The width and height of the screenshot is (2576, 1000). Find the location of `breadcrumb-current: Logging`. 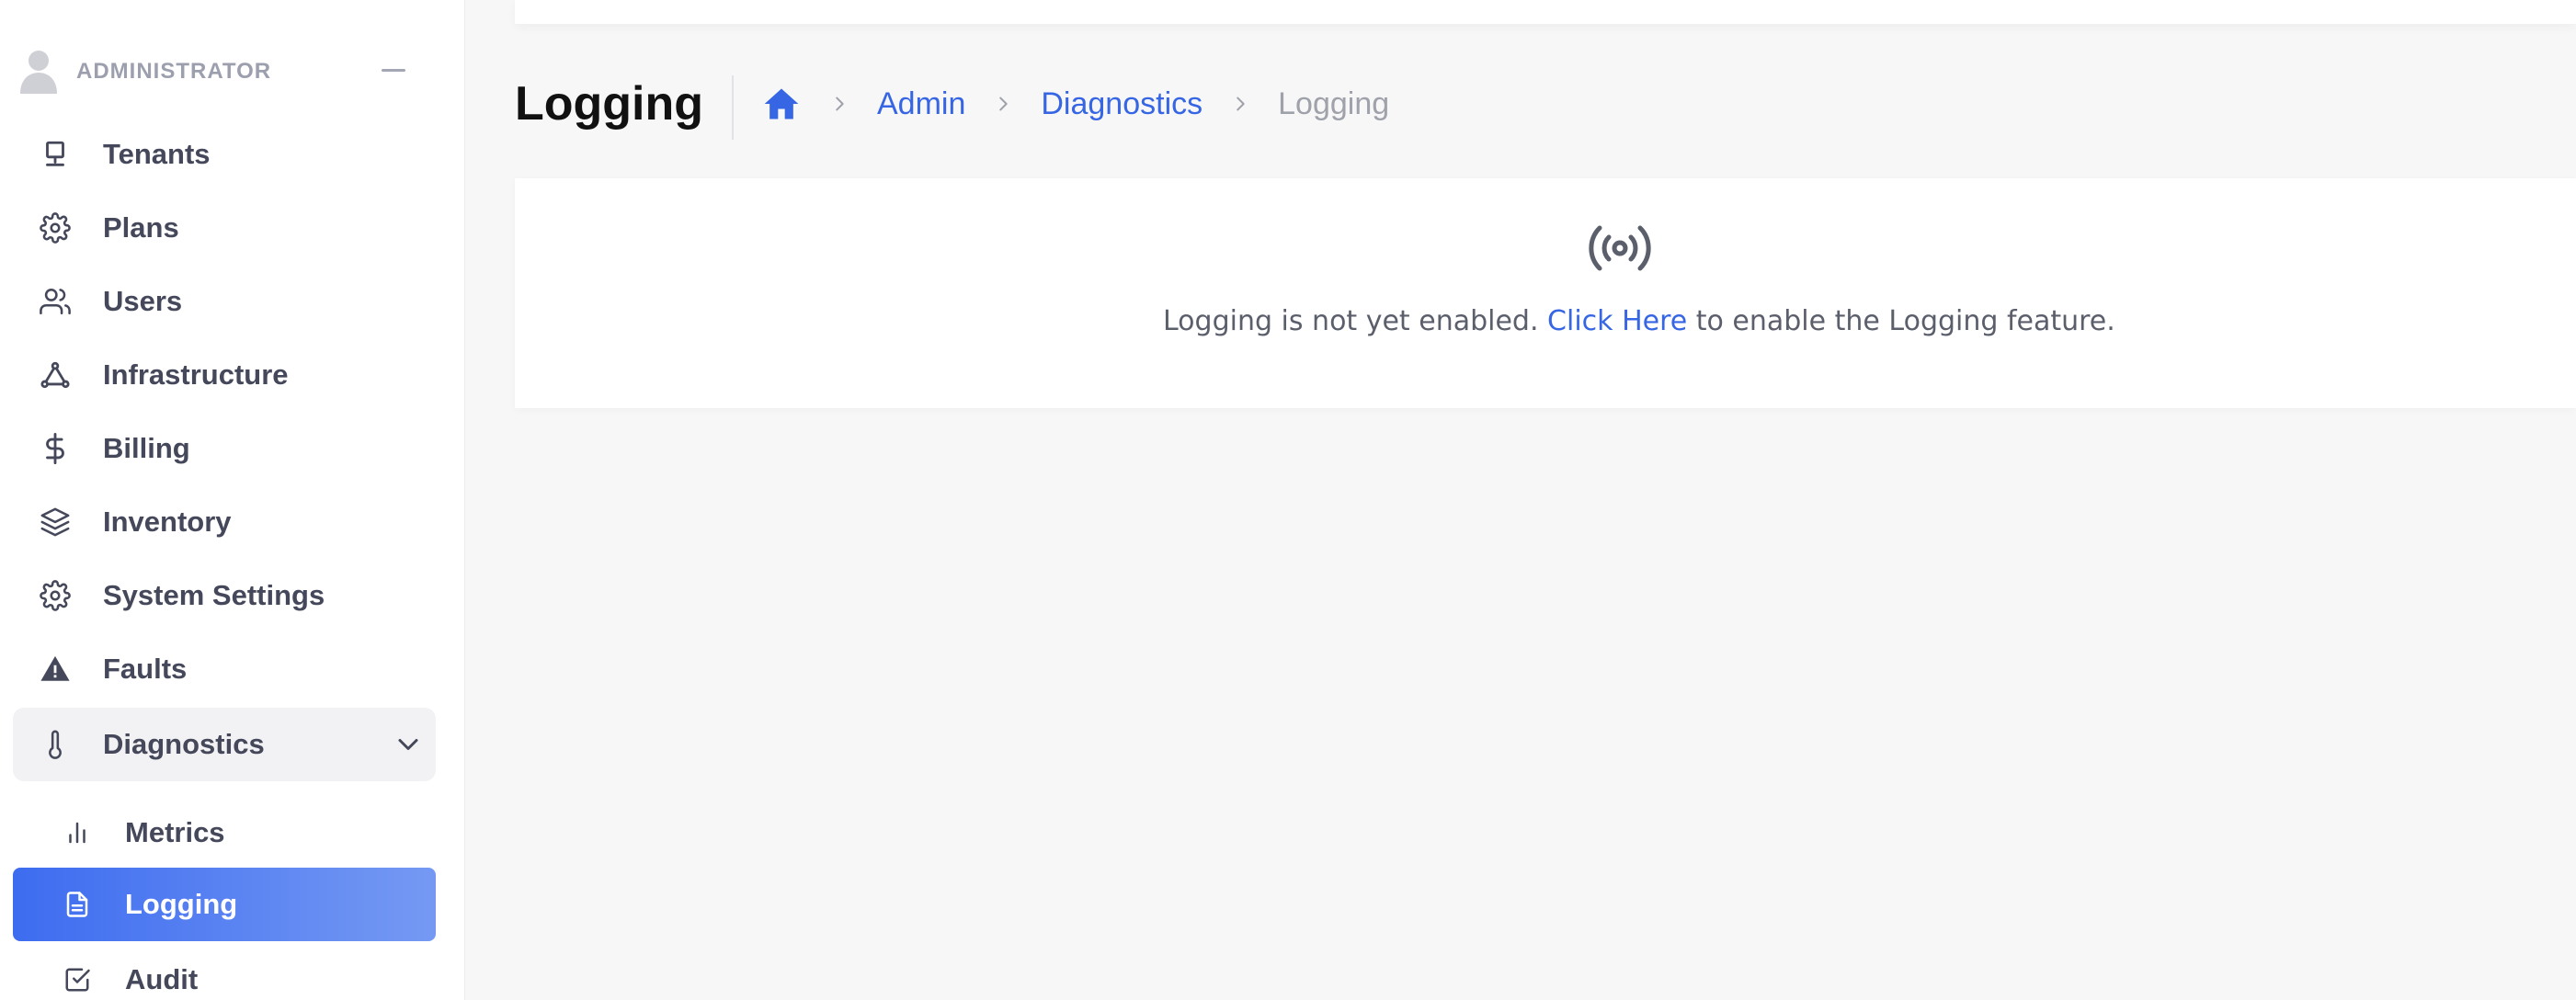

breadcrumb-current: Logging is located at coordinates (1334, 103).